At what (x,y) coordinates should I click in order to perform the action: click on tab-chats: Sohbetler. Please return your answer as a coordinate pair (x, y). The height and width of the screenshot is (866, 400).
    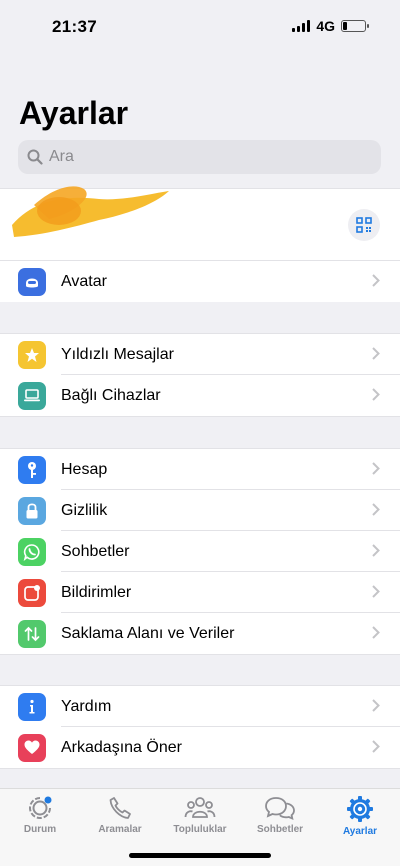
    Looking at the image, I should click on (280, 815).